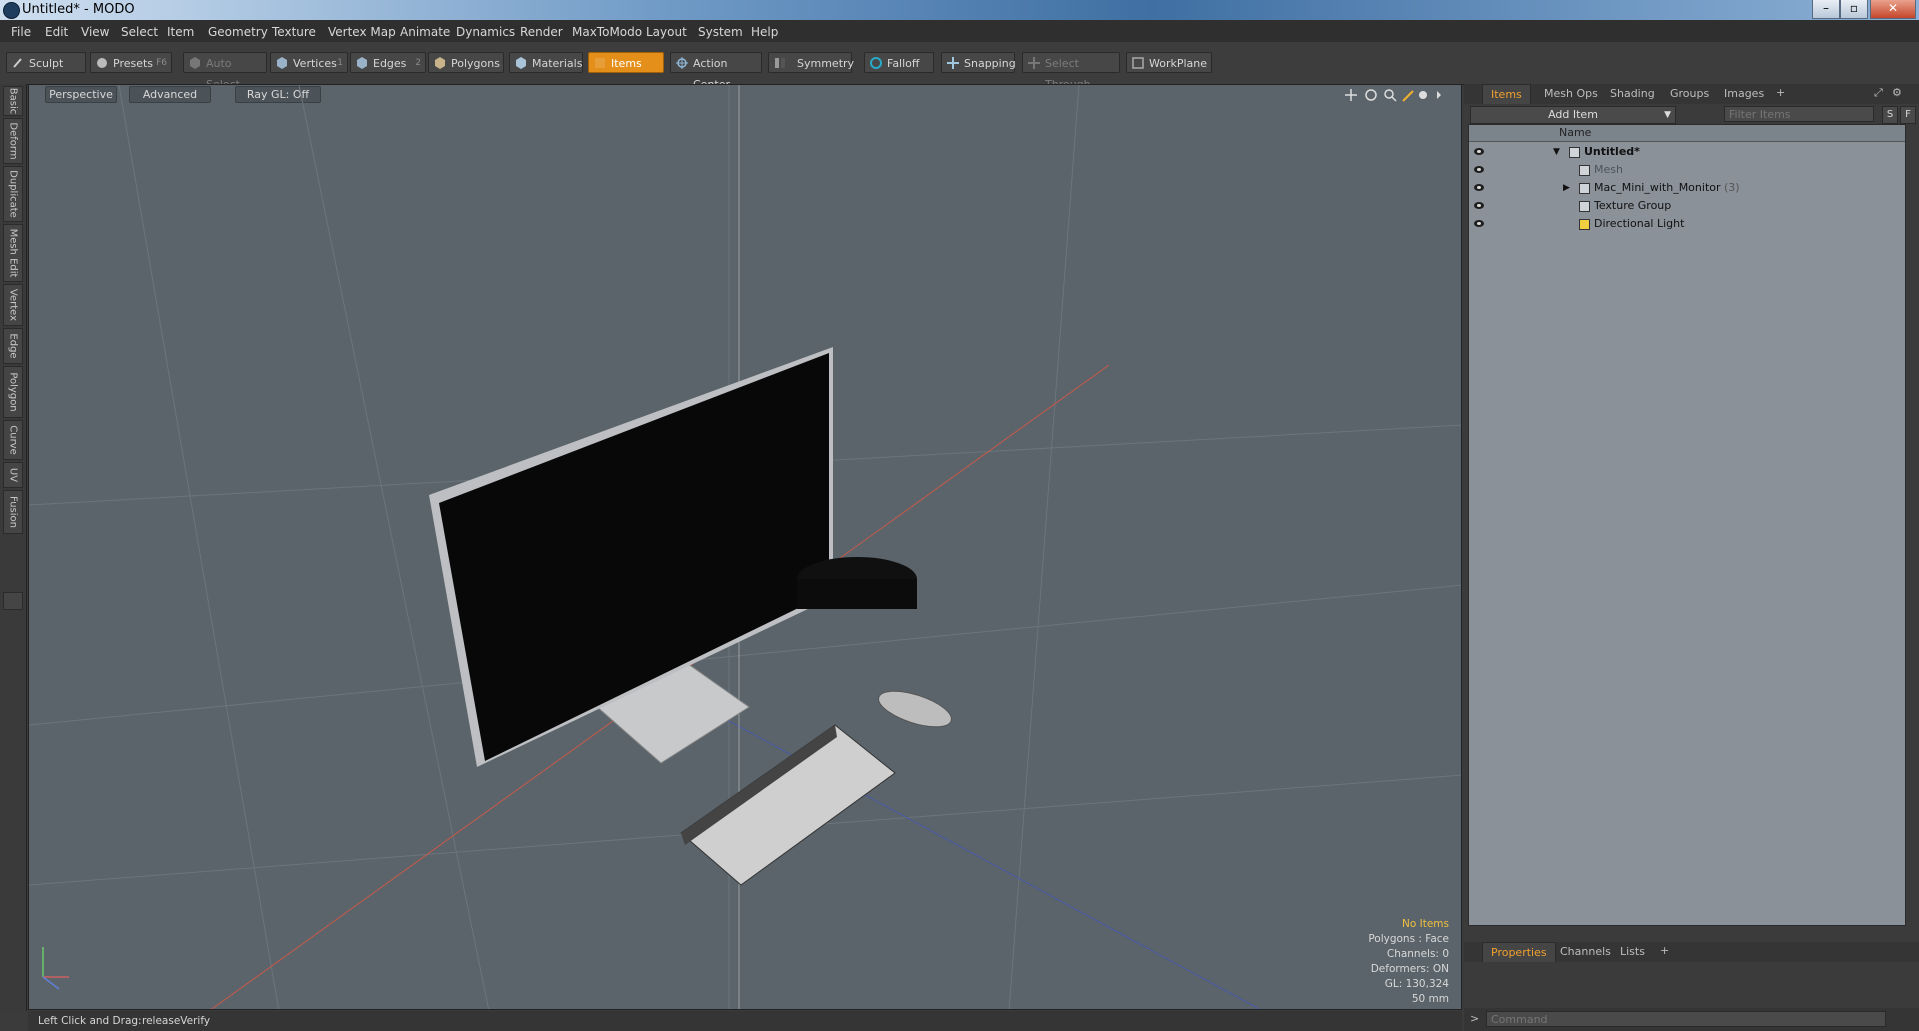 The height and width of the screenshot is (1031, 1919). I want to click on workplane-icon, so click(1138, 63).